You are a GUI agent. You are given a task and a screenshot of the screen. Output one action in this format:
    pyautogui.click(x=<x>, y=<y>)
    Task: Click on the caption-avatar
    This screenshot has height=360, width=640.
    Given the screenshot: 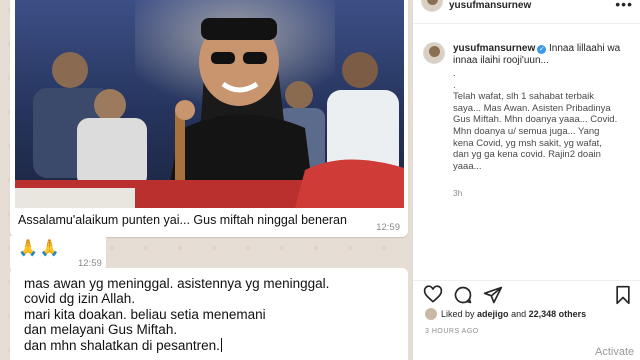 What is the action you would take?
    pyautogui.click(x=434, y=53)
    